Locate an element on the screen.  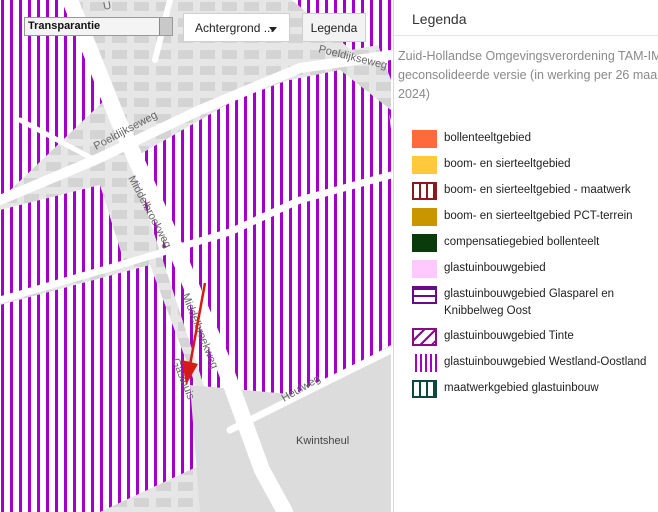
legend-item-label: maatwerkgebied glastuinbouw is located at coordinates (521, 388).